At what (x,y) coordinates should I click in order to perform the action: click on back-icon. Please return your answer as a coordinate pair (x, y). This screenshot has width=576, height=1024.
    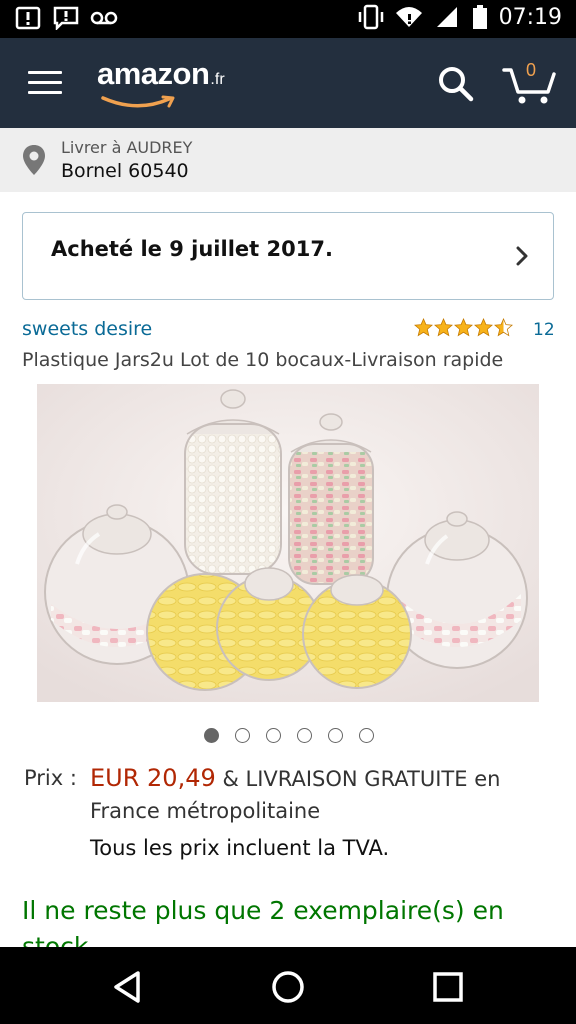
    Looking at the image, I should click on (128, 987).